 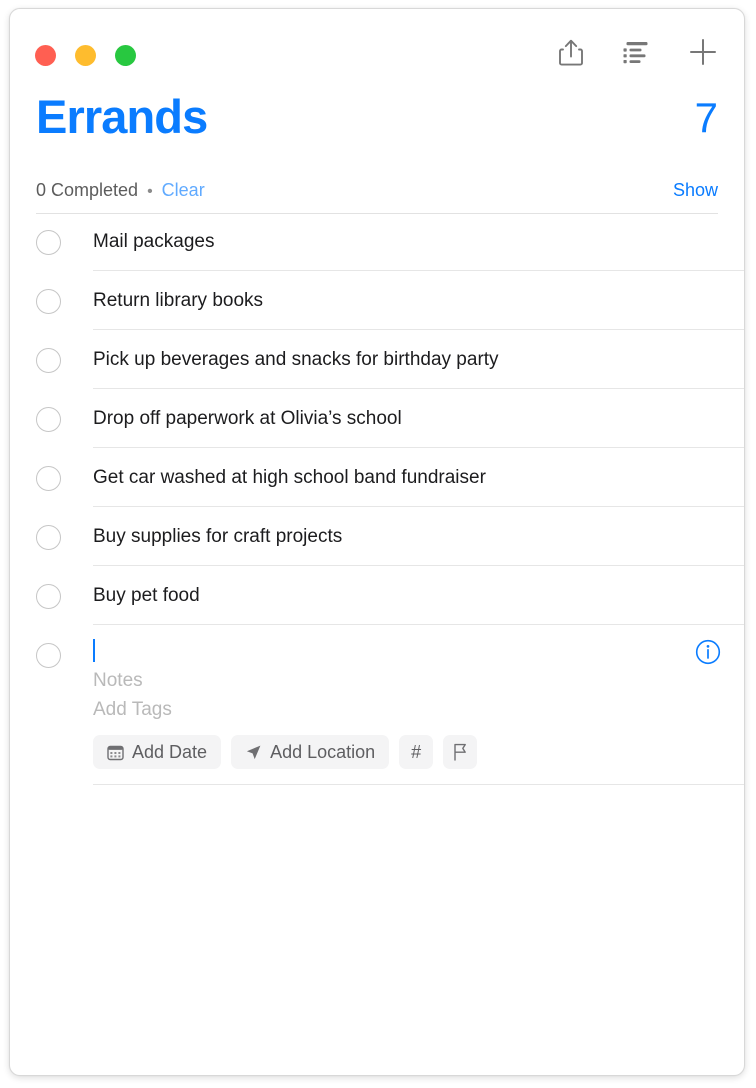 What do you see at coordinates (405, 709) in the screenshot?
I see `tags-input: Add Tags` at bounding box center [405, 709].